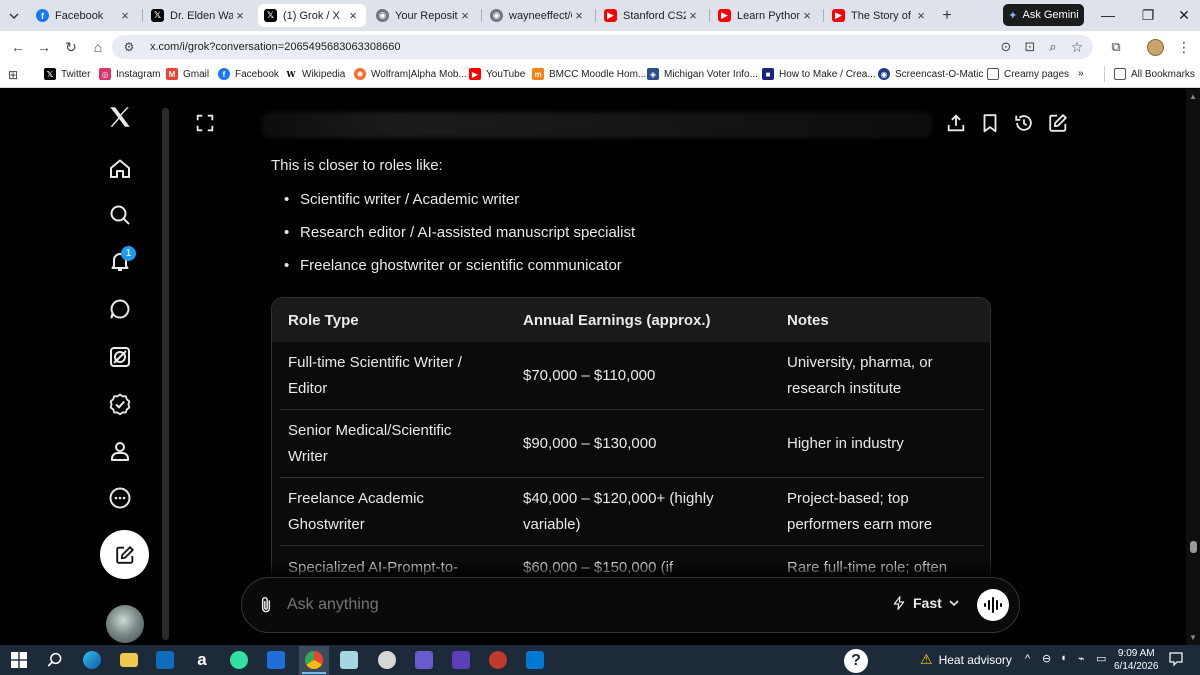 The height and width of the screenshot is (675, 1200). What do you see at coordinates (55, 660) in the screenshot?
I see `taskbar-search-icon` at bounding box center [55, 660].